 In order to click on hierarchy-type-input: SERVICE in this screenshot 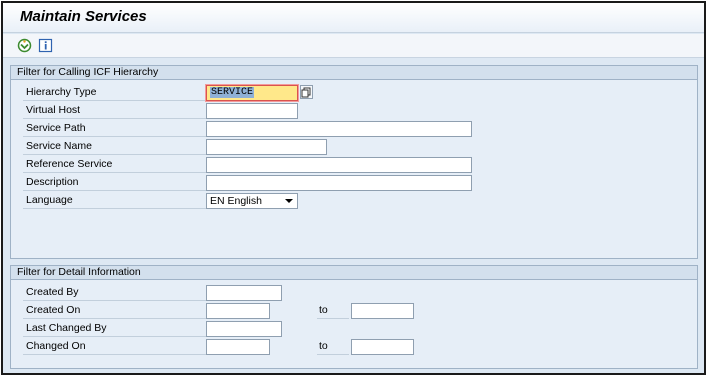, I will do `click(252, 93)`.